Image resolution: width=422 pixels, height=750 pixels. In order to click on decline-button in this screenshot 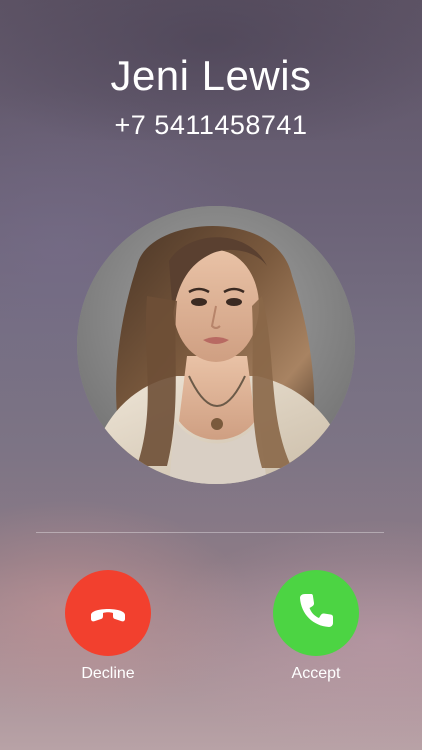, I will do `click(108, 613)`.